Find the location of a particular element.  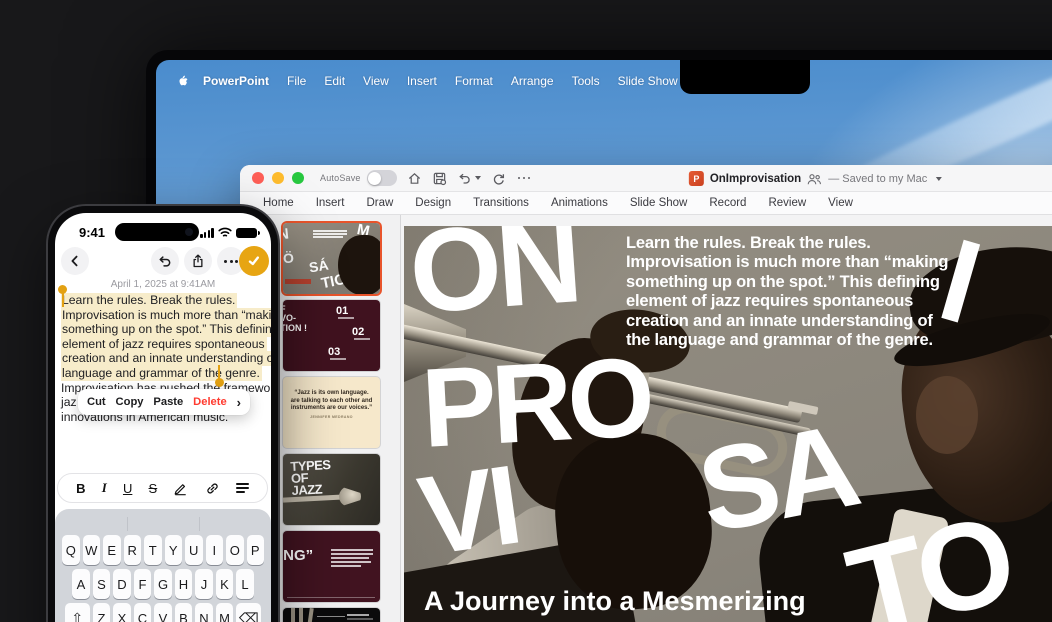

minimize-button is located at coordinates (278, 178).